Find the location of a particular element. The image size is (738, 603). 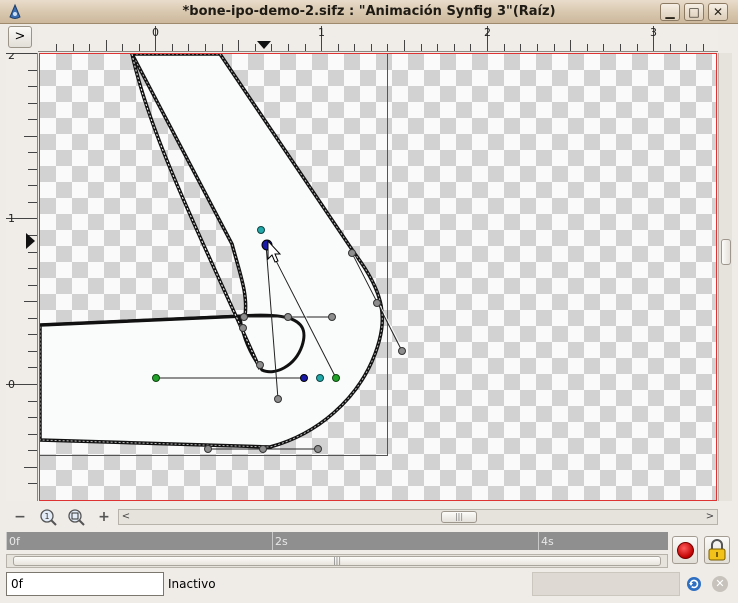

canvas-vertical-scrollbar is located at coordinates (725, 277).